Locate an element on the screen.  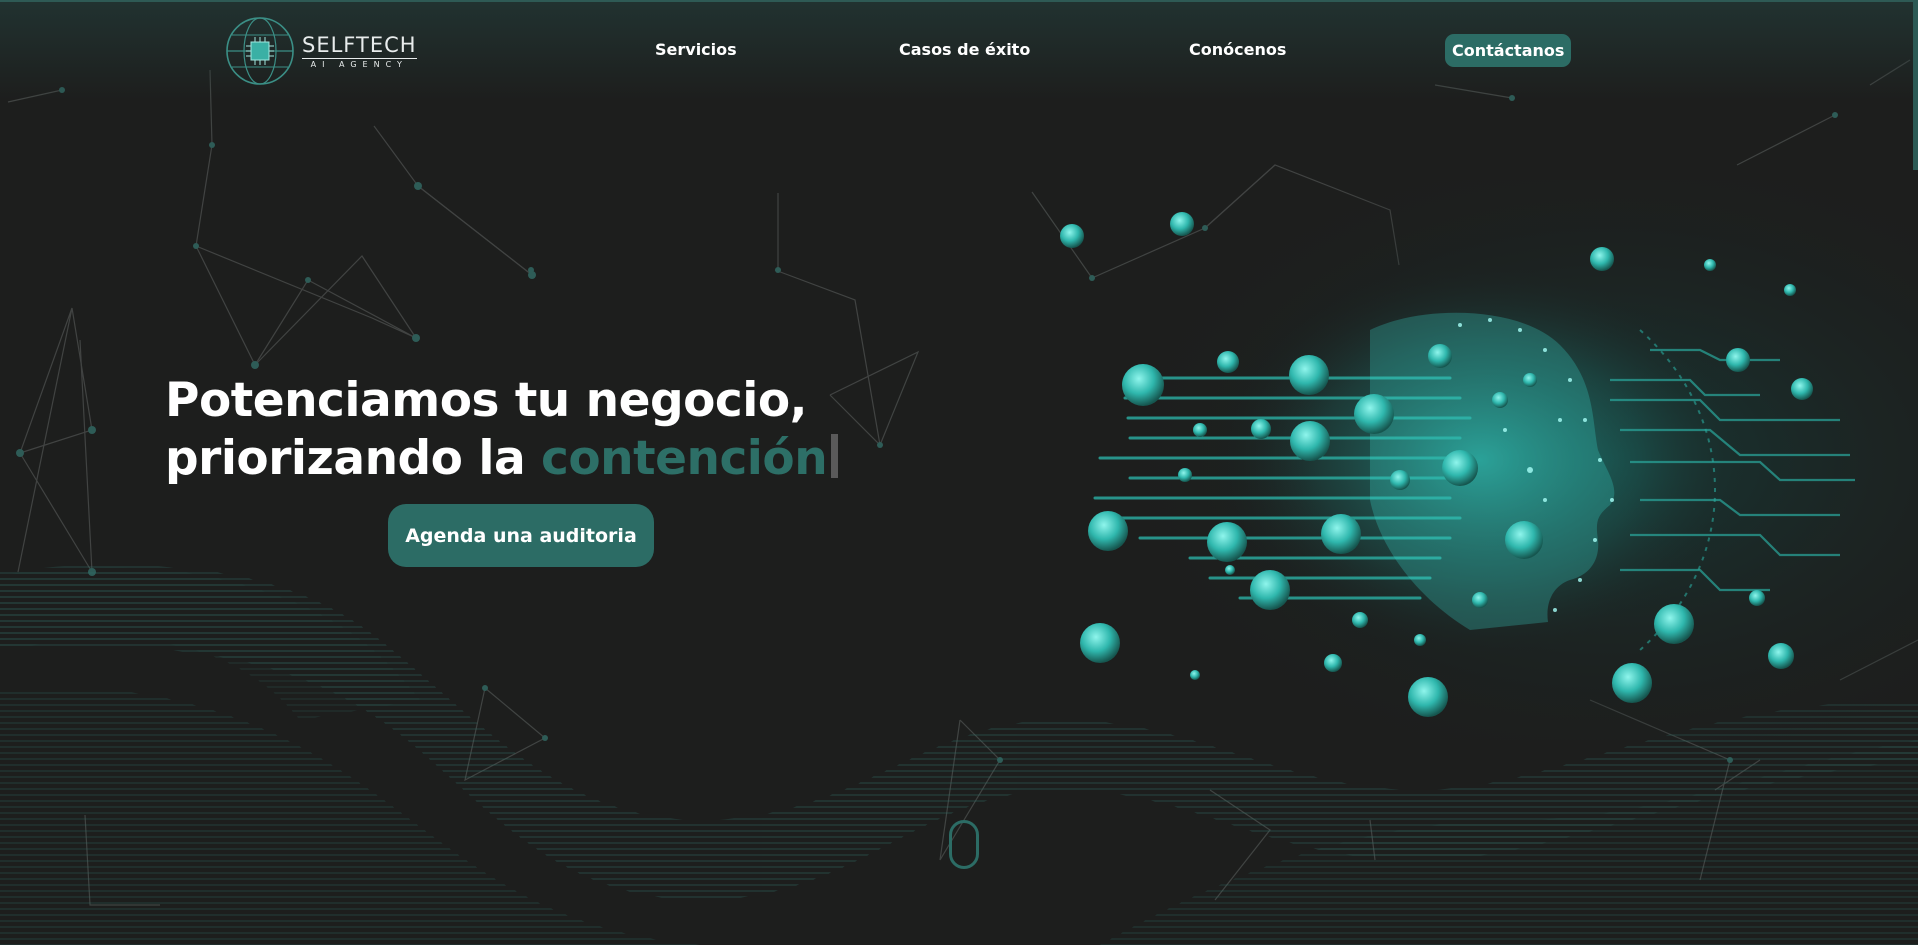
scroll-mouse-icon is located at coordinates (964, 844).